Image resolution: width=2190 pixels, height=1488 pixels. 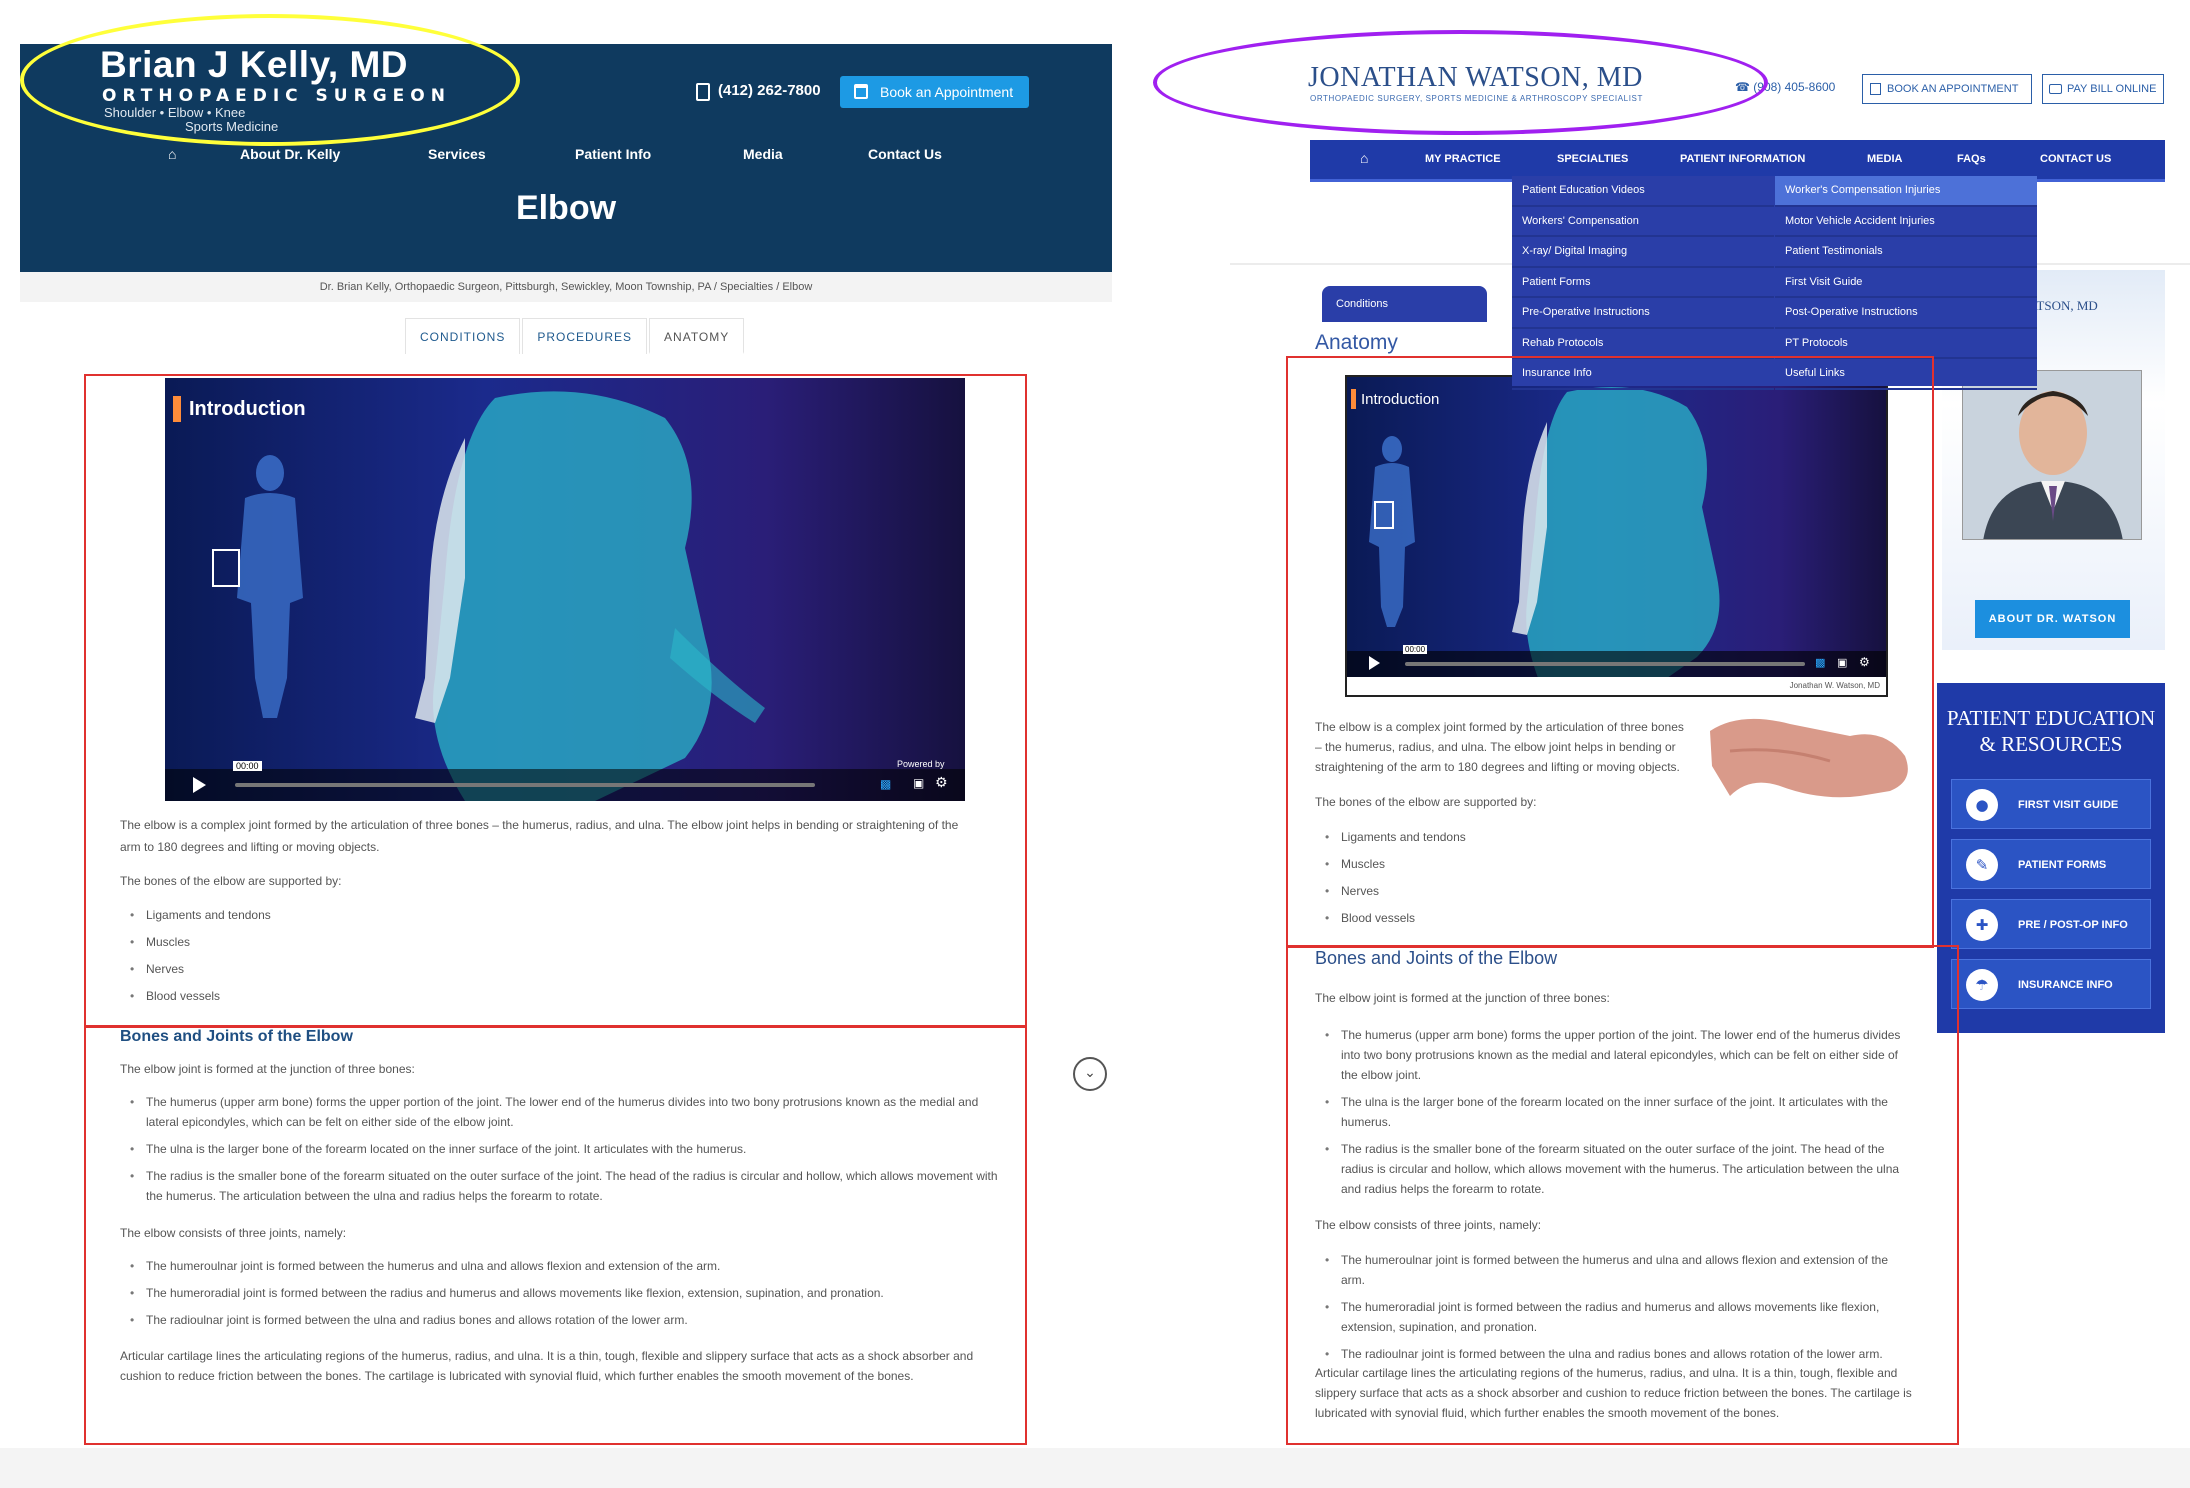 I want to click on portrait-image, so click(x=2052, y=455).